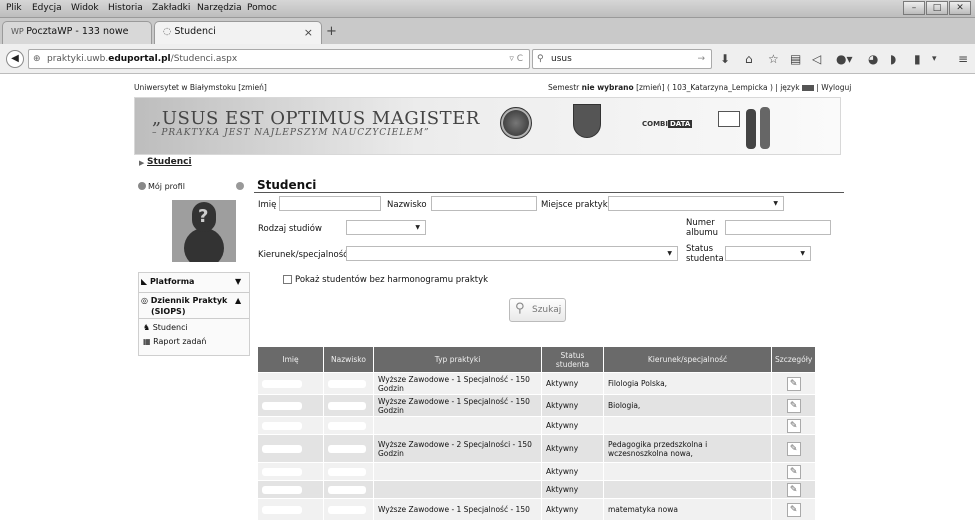 Image resolution: width=975 pixels, height=531 pixels. What do you see at coordinates (512, 253) in the screenshot?
I see `major-select` at bounding box center [512, 253].